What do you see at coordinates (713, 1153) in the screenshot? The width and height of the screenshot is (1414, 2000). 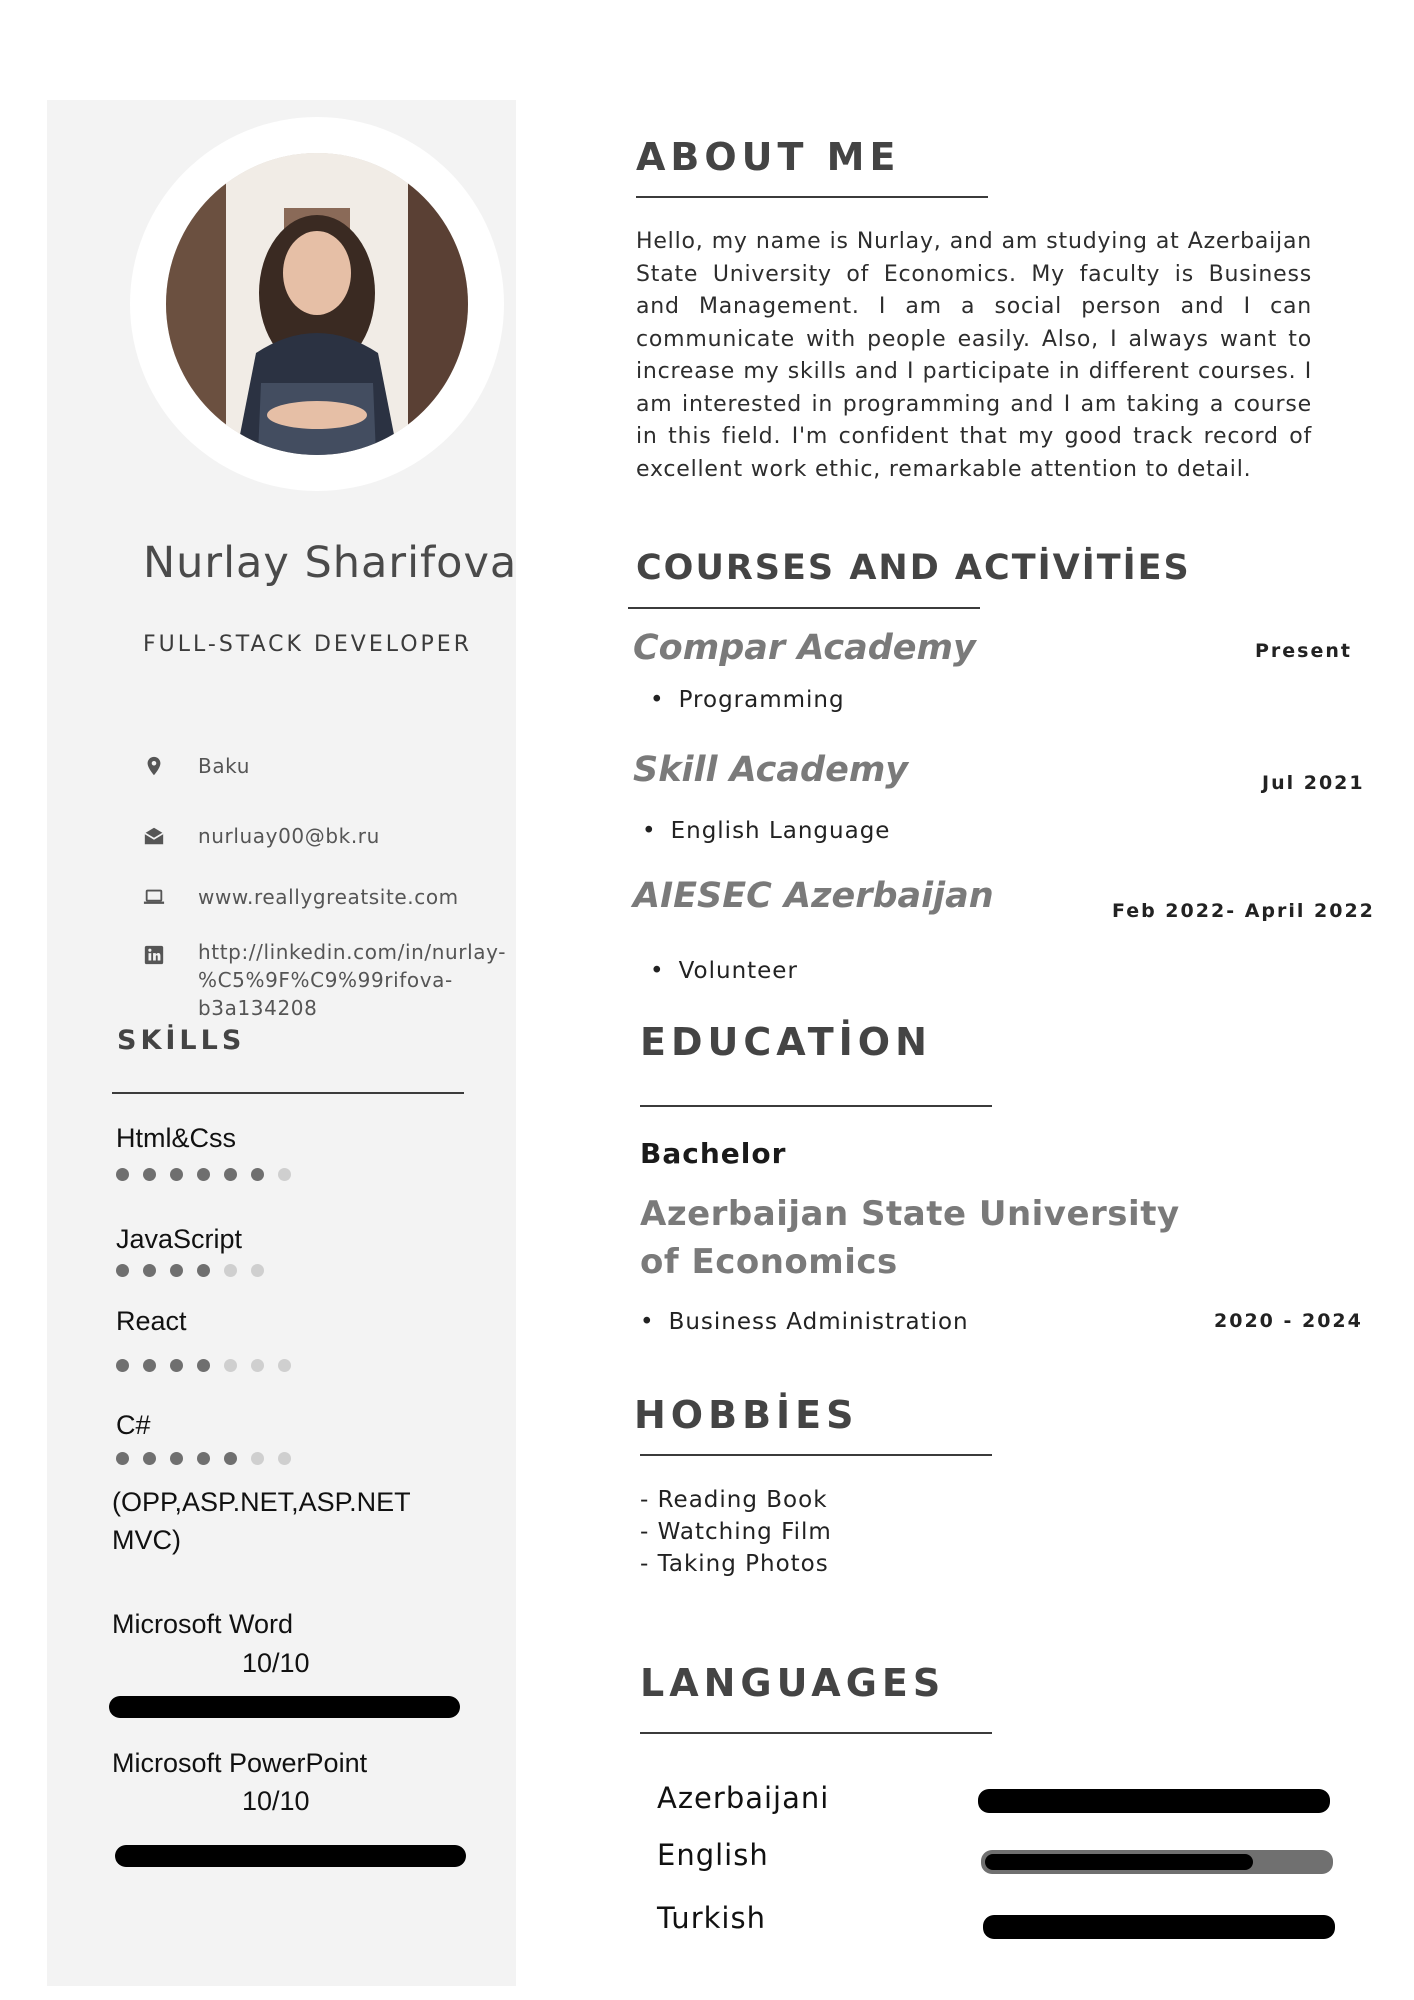 I see `education-degree: Bachelor` at bounding box center [713, 1153].